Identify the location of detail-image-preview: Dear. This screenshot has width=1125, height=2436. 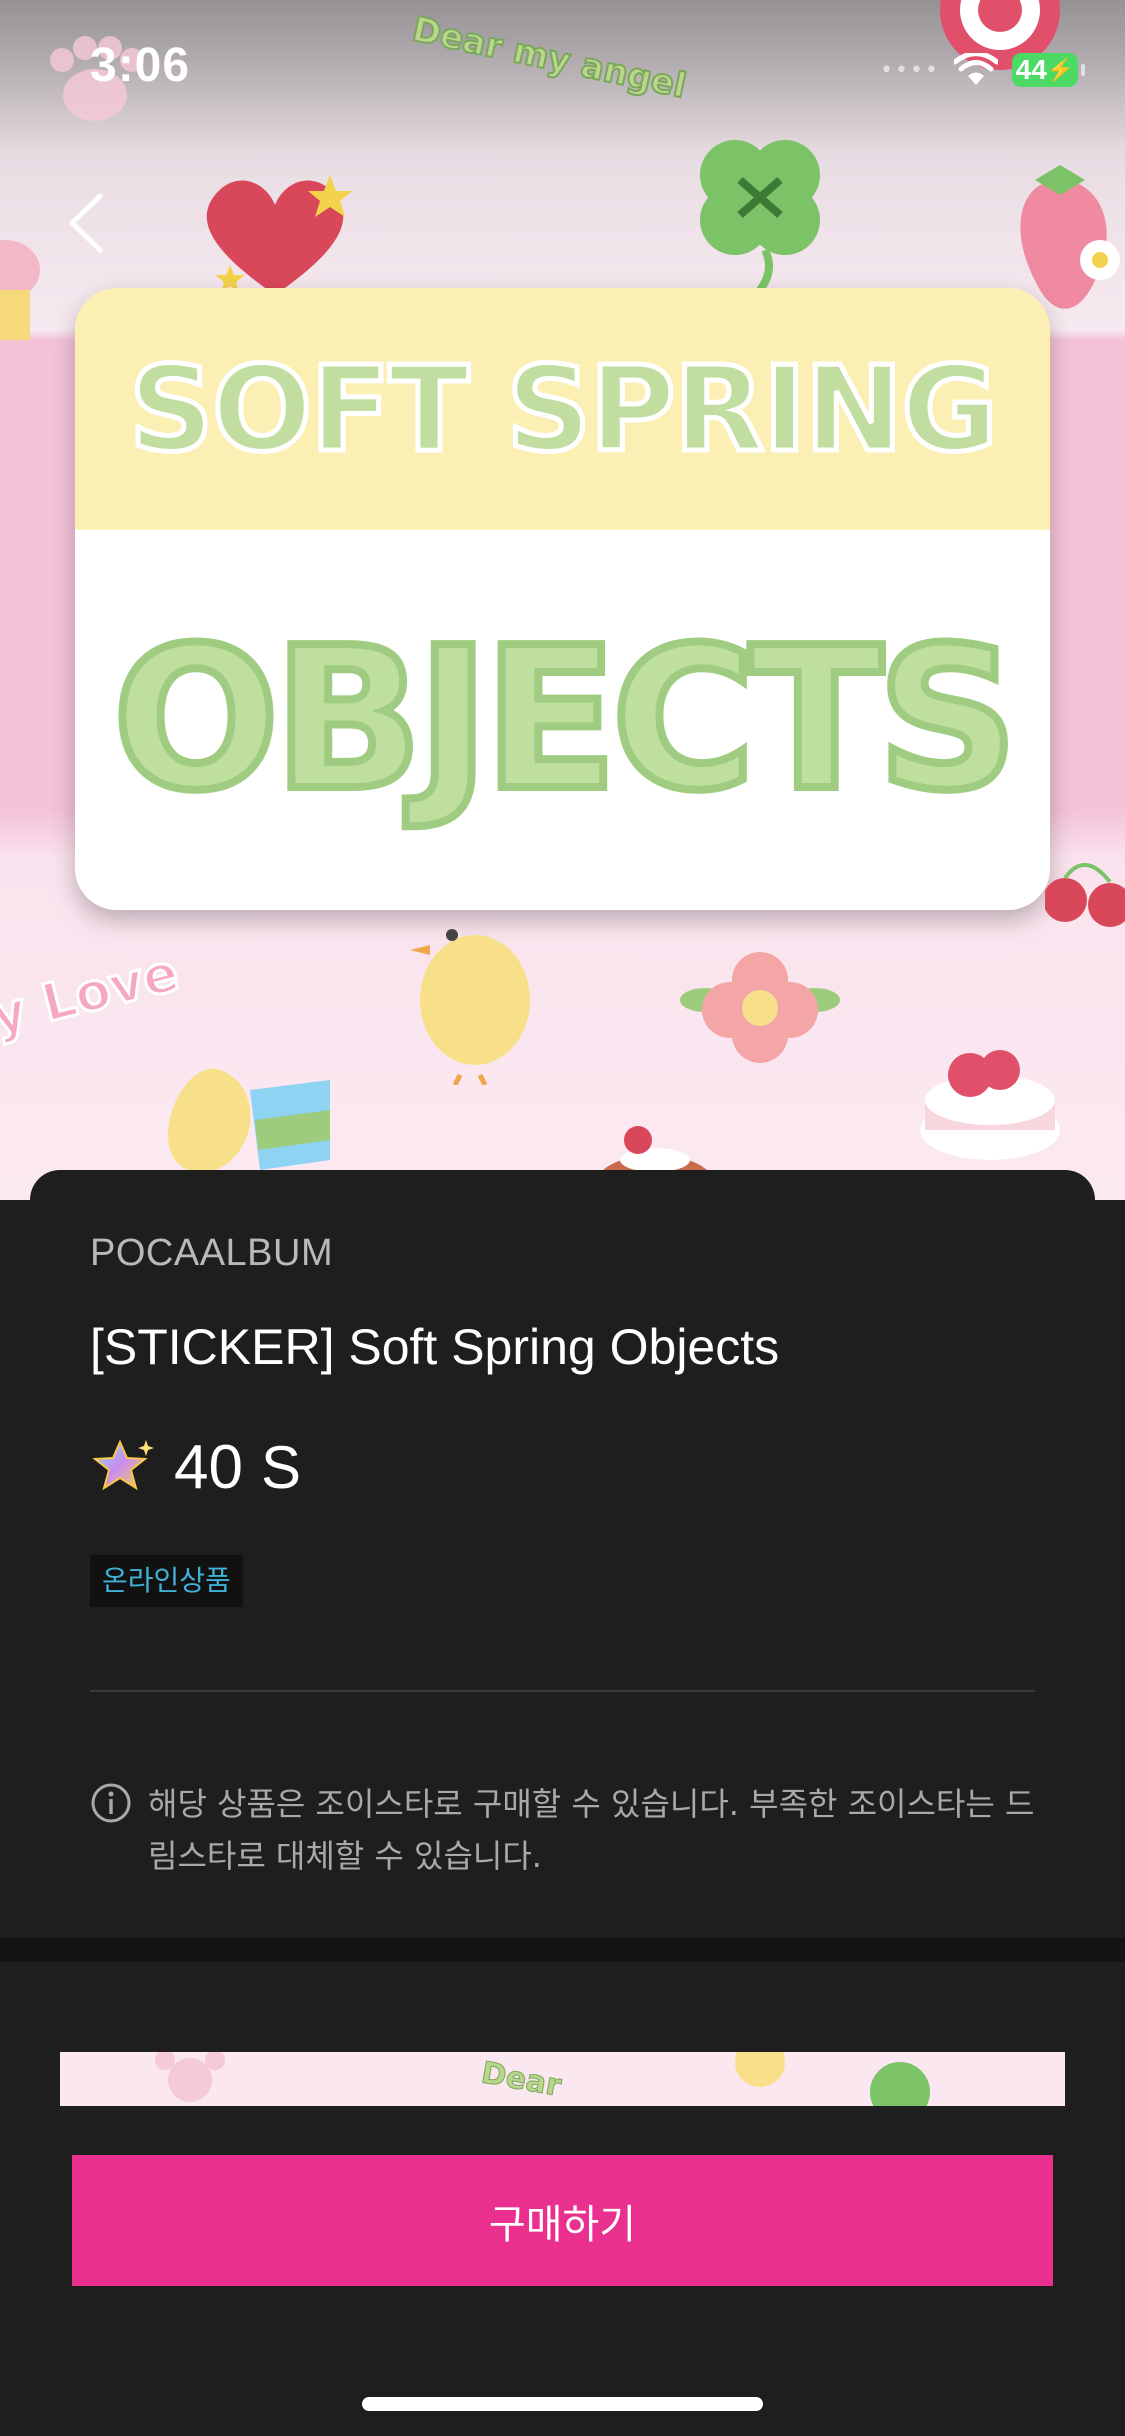
(562, 2079).